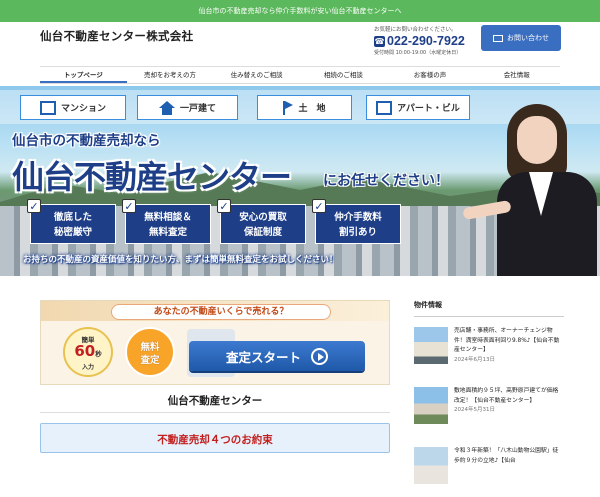 This screenshot has width=600, height=497. What do you see at coordinates (474, 359) in the screenshot?
I see `post-date: 2024年6月13日` at bounding box center [474, 359].